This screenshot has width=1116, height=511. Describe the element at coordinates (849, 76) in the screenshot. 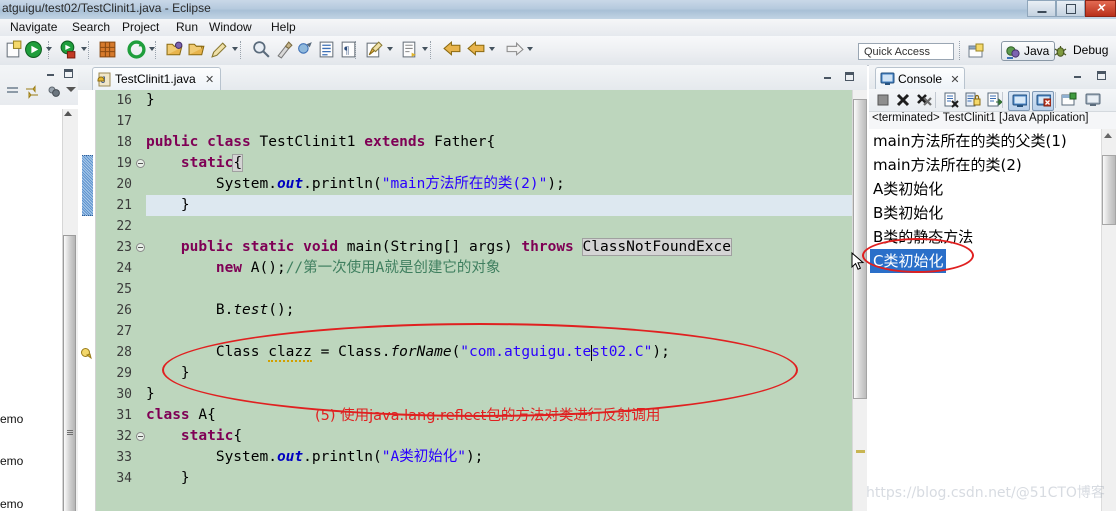

I see `editor-maximize-button` at that location.